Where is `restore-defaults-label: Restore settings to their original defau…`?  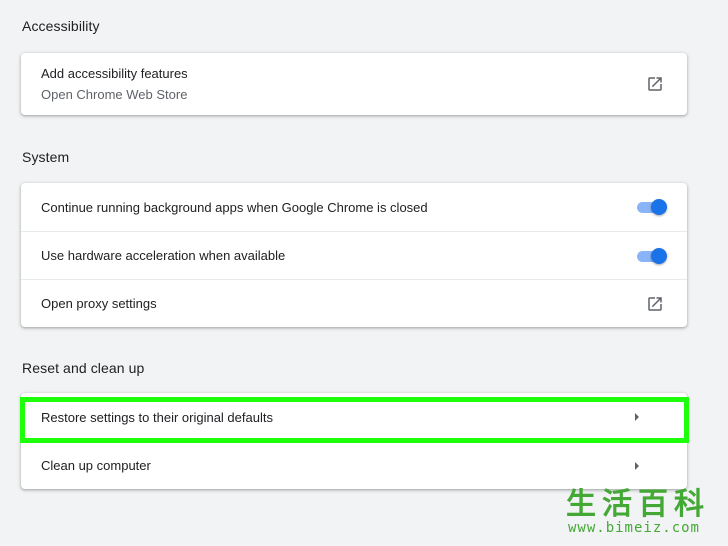
restore-defaults-label: Restore settings to their original defau… is located at coordinates (157, 417).